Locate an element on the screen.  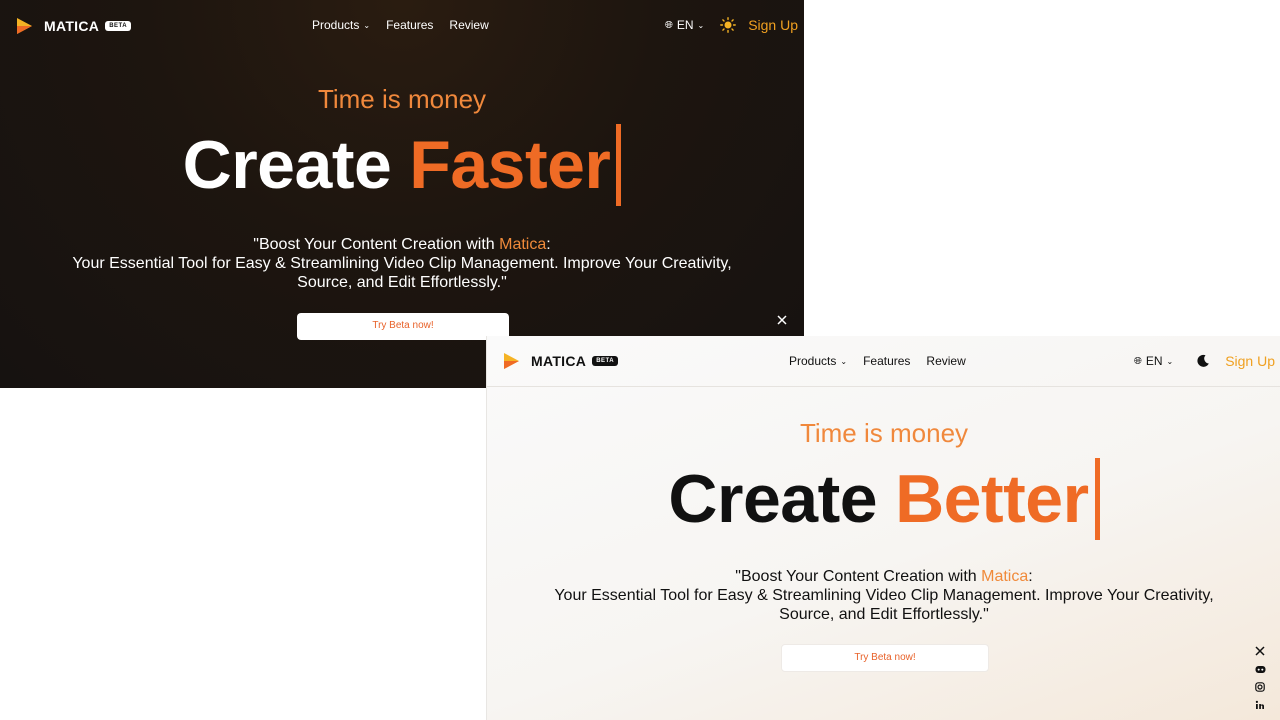
headline-word: Faster is located at coordinates (510, 165).